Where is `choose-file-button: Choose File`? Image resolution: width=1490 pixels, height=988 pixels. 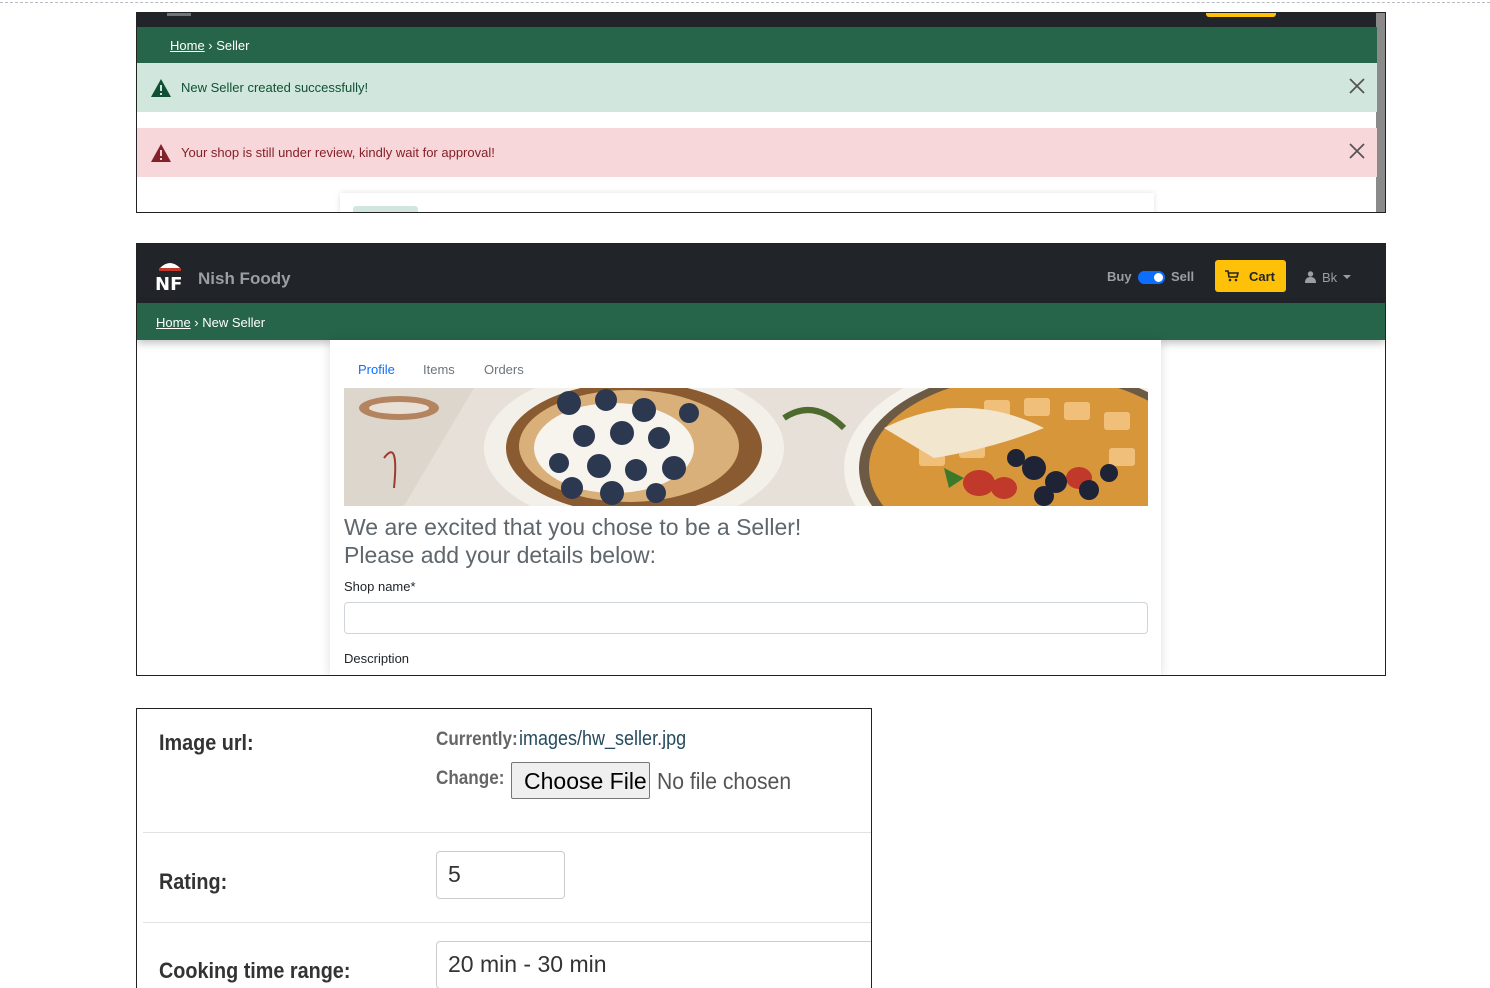 choose-file-button: Choose File is located at coordinates (580, 780).